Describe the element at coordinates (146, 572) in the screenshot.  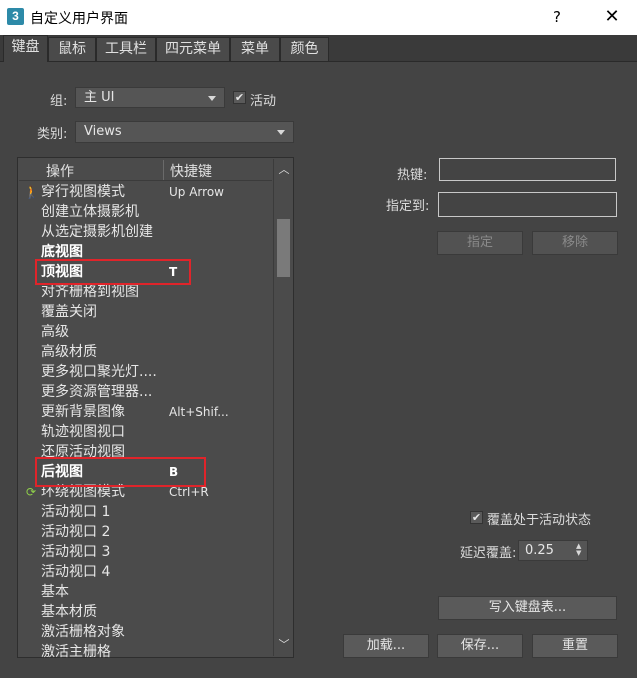
I see `list-item: 活动视口 4` at that location.